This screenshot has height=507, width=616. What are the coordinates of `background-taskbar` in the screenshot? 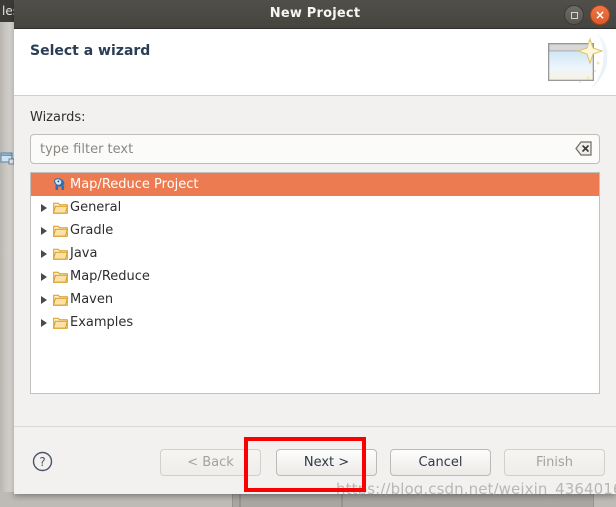 It's located at (308, 499).